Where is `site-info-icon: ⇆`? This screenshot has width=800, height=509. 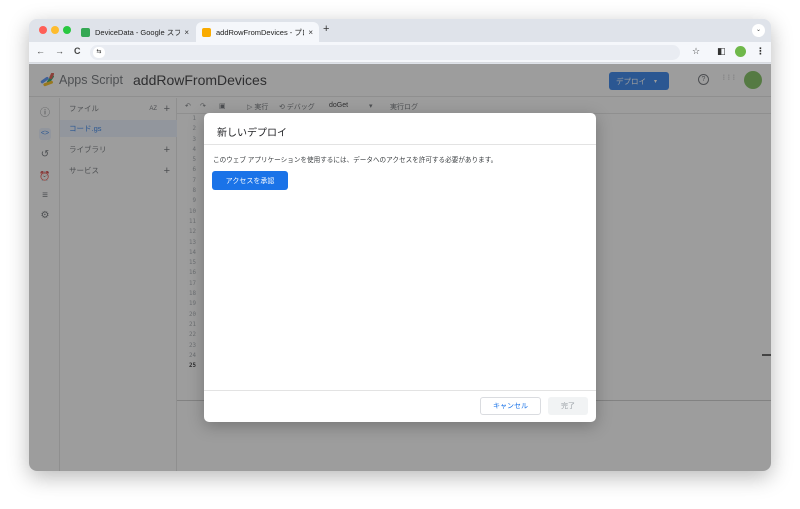 site-info-icon: ⇆ is located at coordinates (99, 52).